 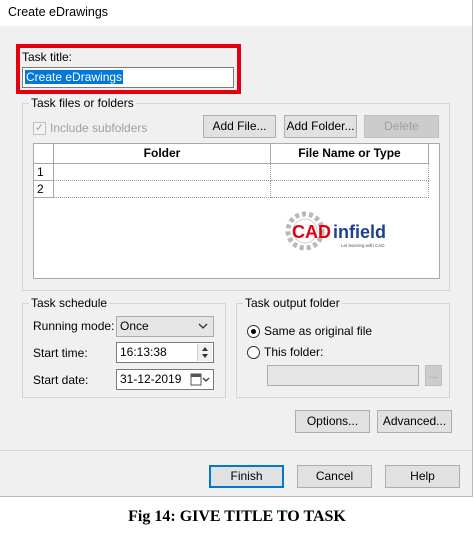 What do you see at coordinates (311, 232) in the screenshot?
I see `logo-cad-text: CAD` at bounding box center [311, 232].